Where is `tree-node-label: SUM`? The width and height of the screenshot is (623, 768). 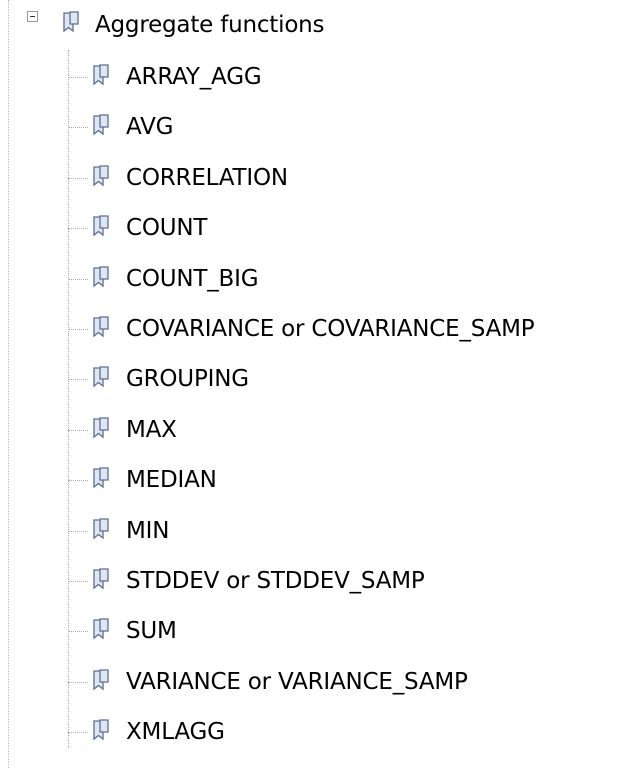
tree-node-label: SUM is located at coordinates (151, 631).